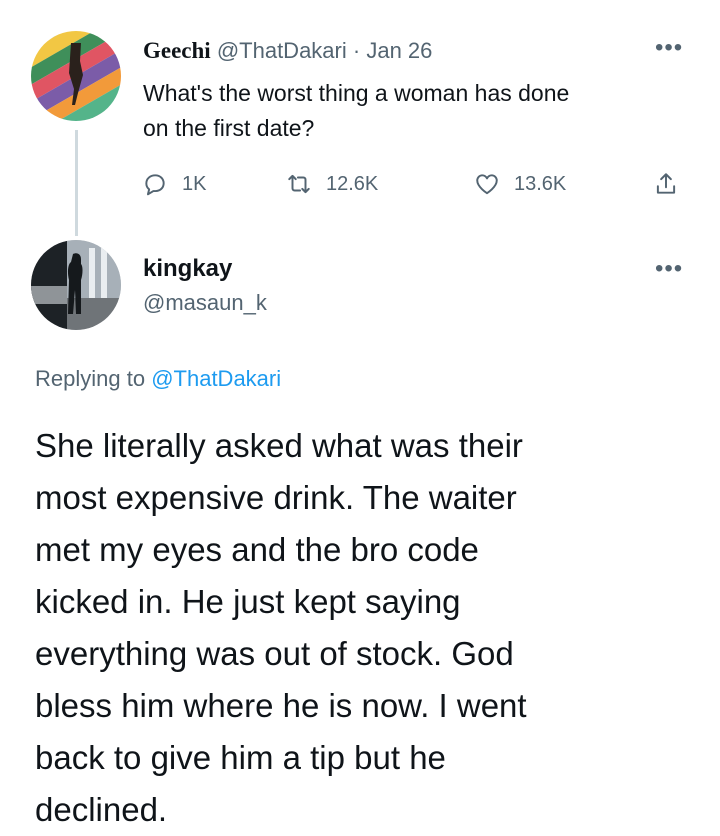 The height and width of the screenshot is (836, 720). What do you see at coordinates (274, 653) in the screenshot?
I see `reply-text-line: everything was out of stock. God` at bounding box center [274, 653].